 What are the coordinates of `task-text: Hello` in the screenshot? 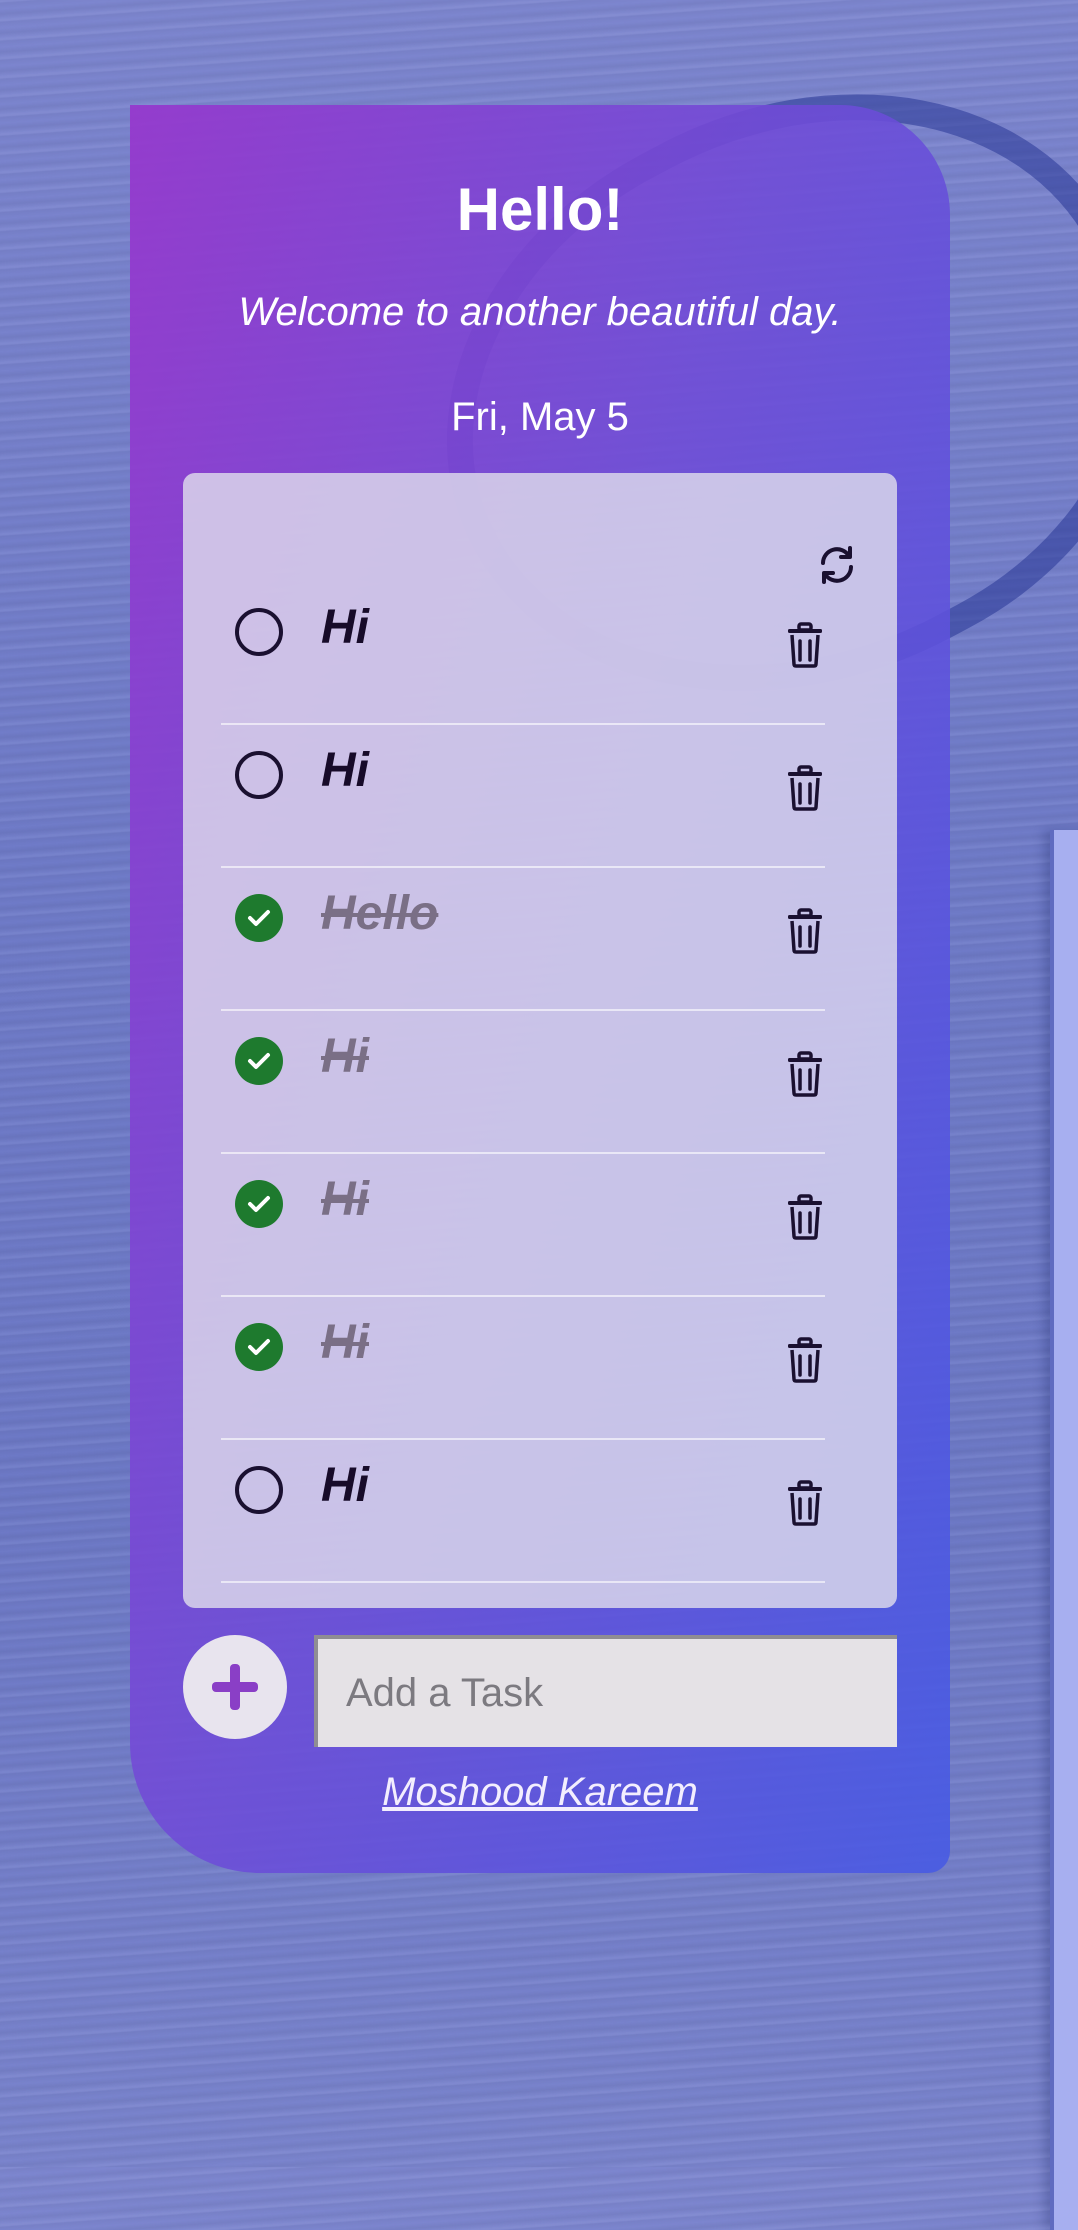 It's located at (380, 913).